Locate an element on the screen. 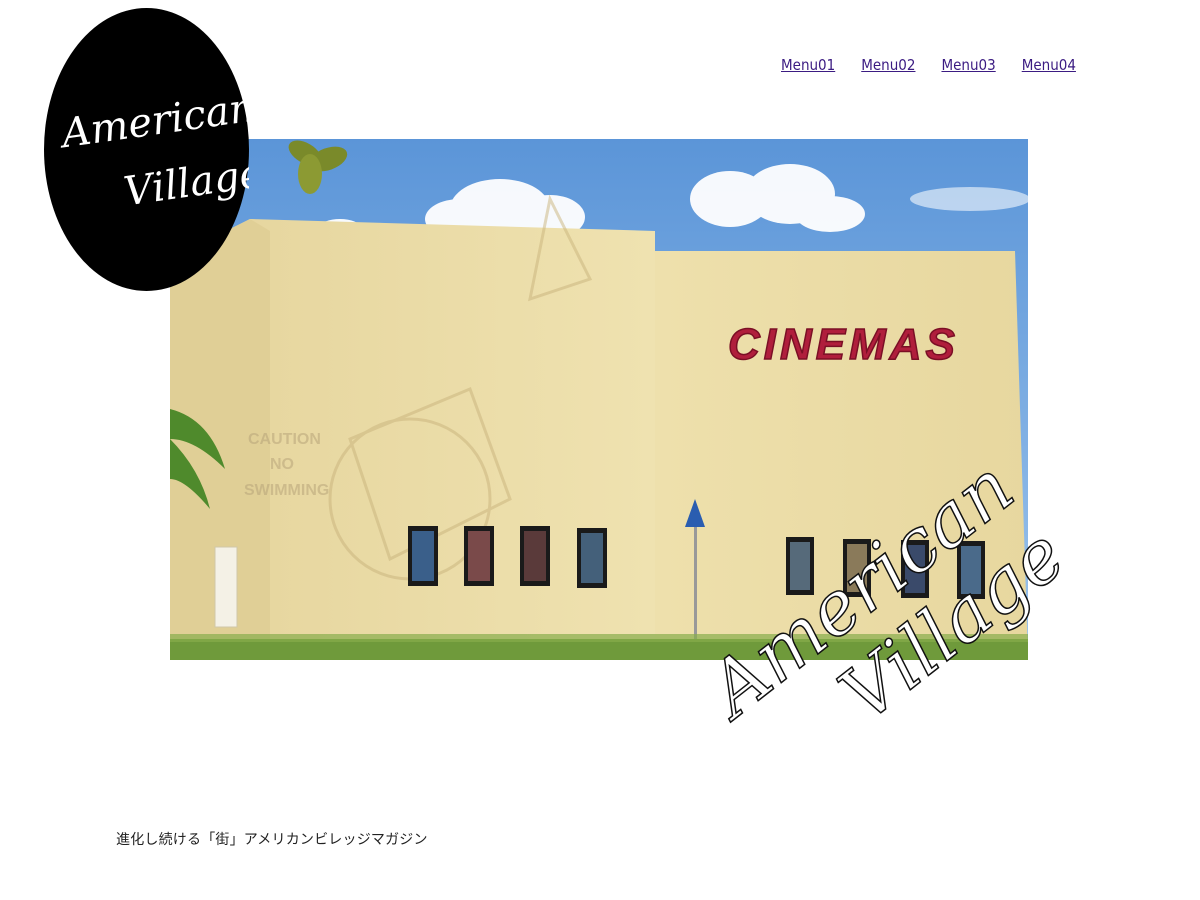 Image resolution: width=1200 pixels, height=900 pixels. site-logo: American Village is located at coordinates (146, 149).